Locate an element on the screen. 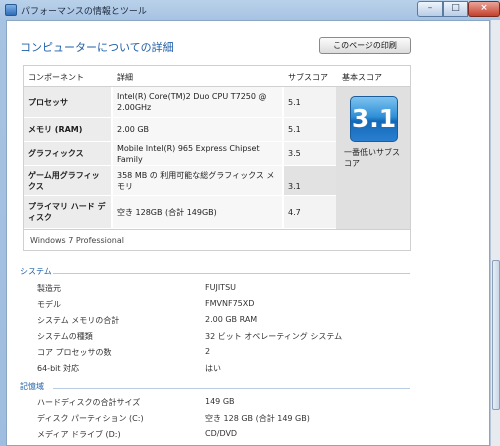 This screenshot has width=500, height=446. component-subscore: 4.7 is located at coordinates (310, 212).